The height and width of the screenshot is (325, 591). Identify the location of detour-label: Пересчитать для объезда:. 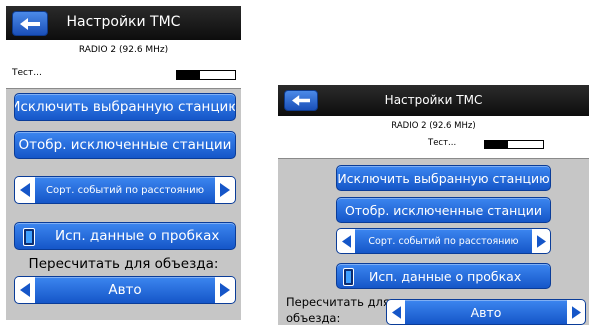
(123, 264).